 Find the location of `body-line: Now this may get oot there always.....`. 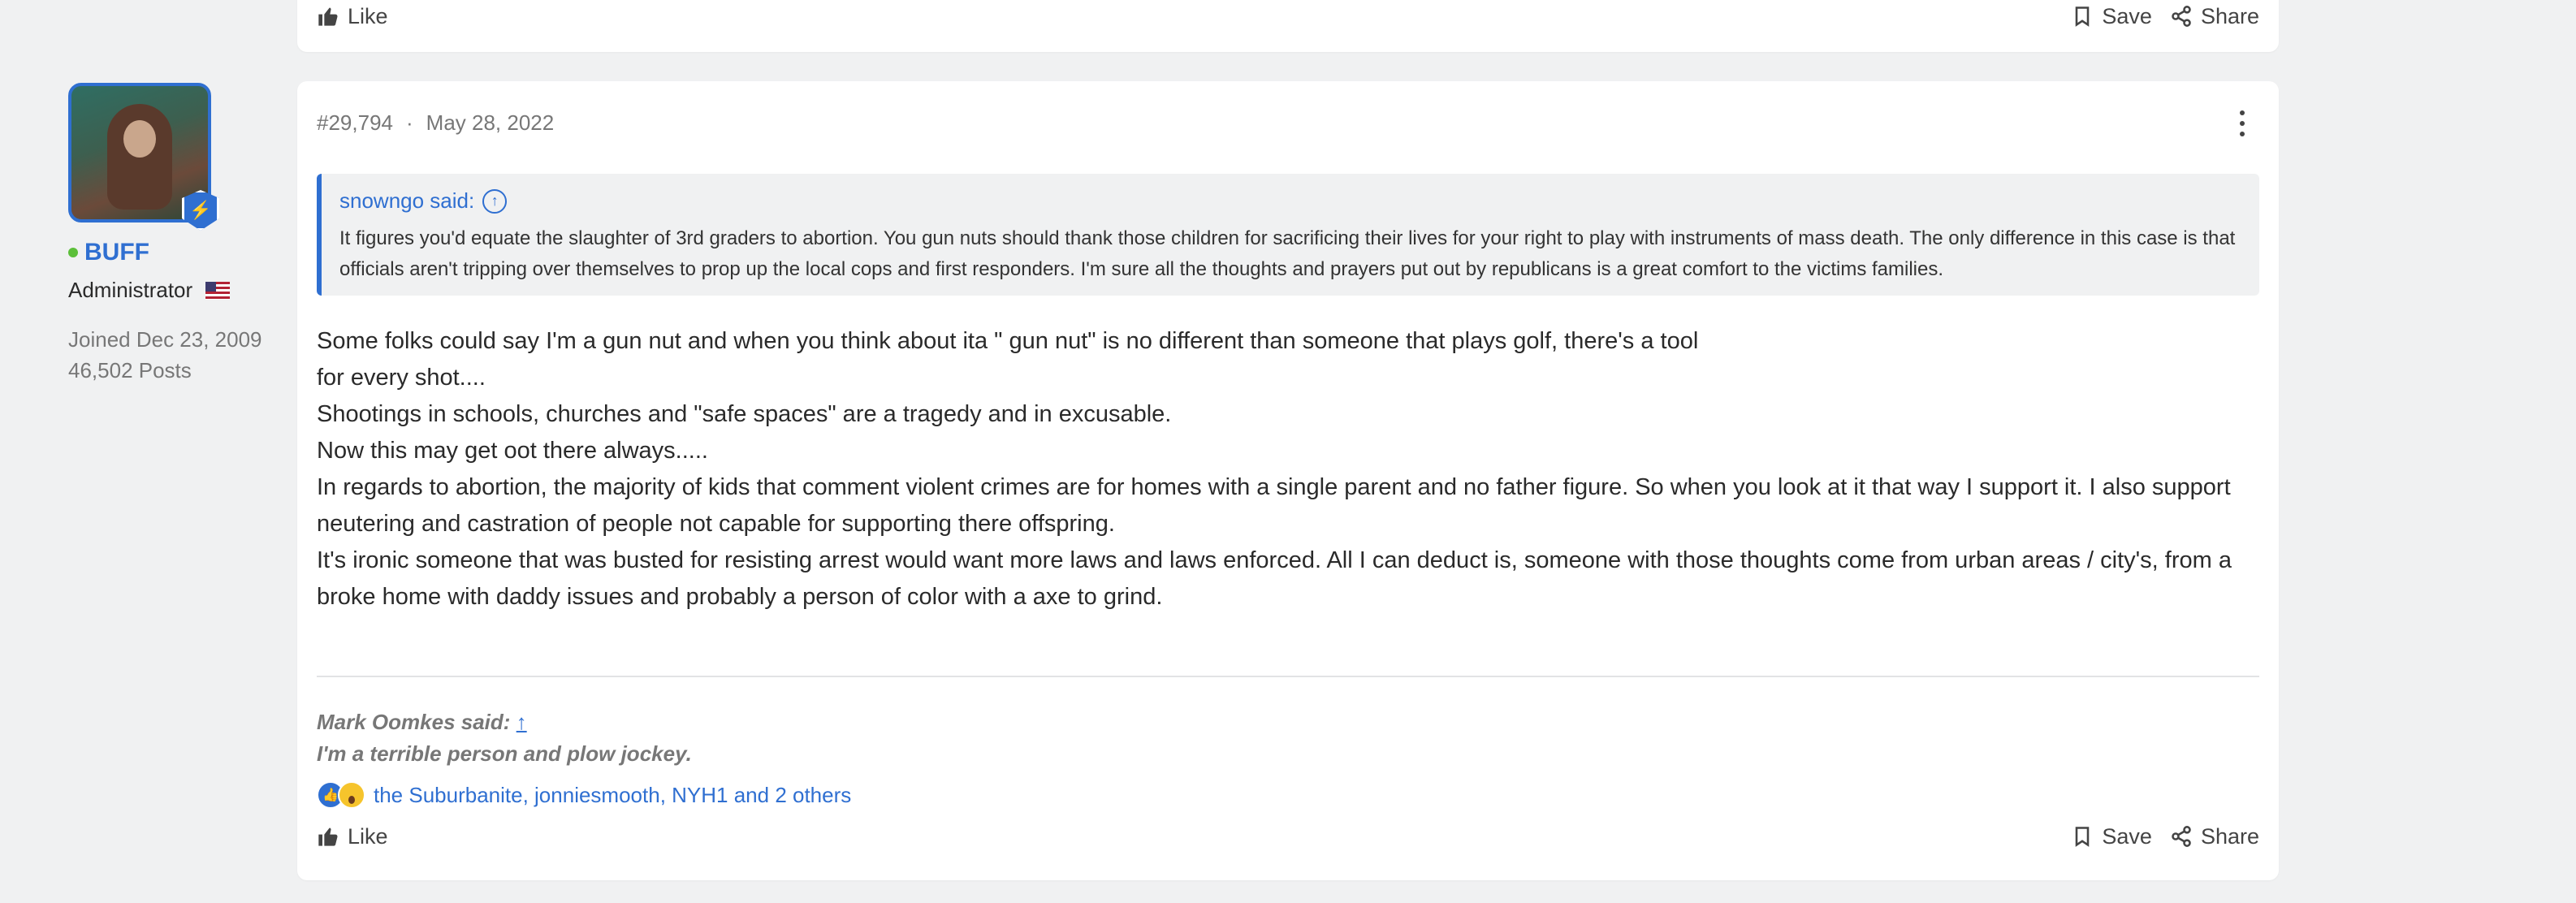

body-line: Now this may get oot there always..... is located at coordinates (512, 451).